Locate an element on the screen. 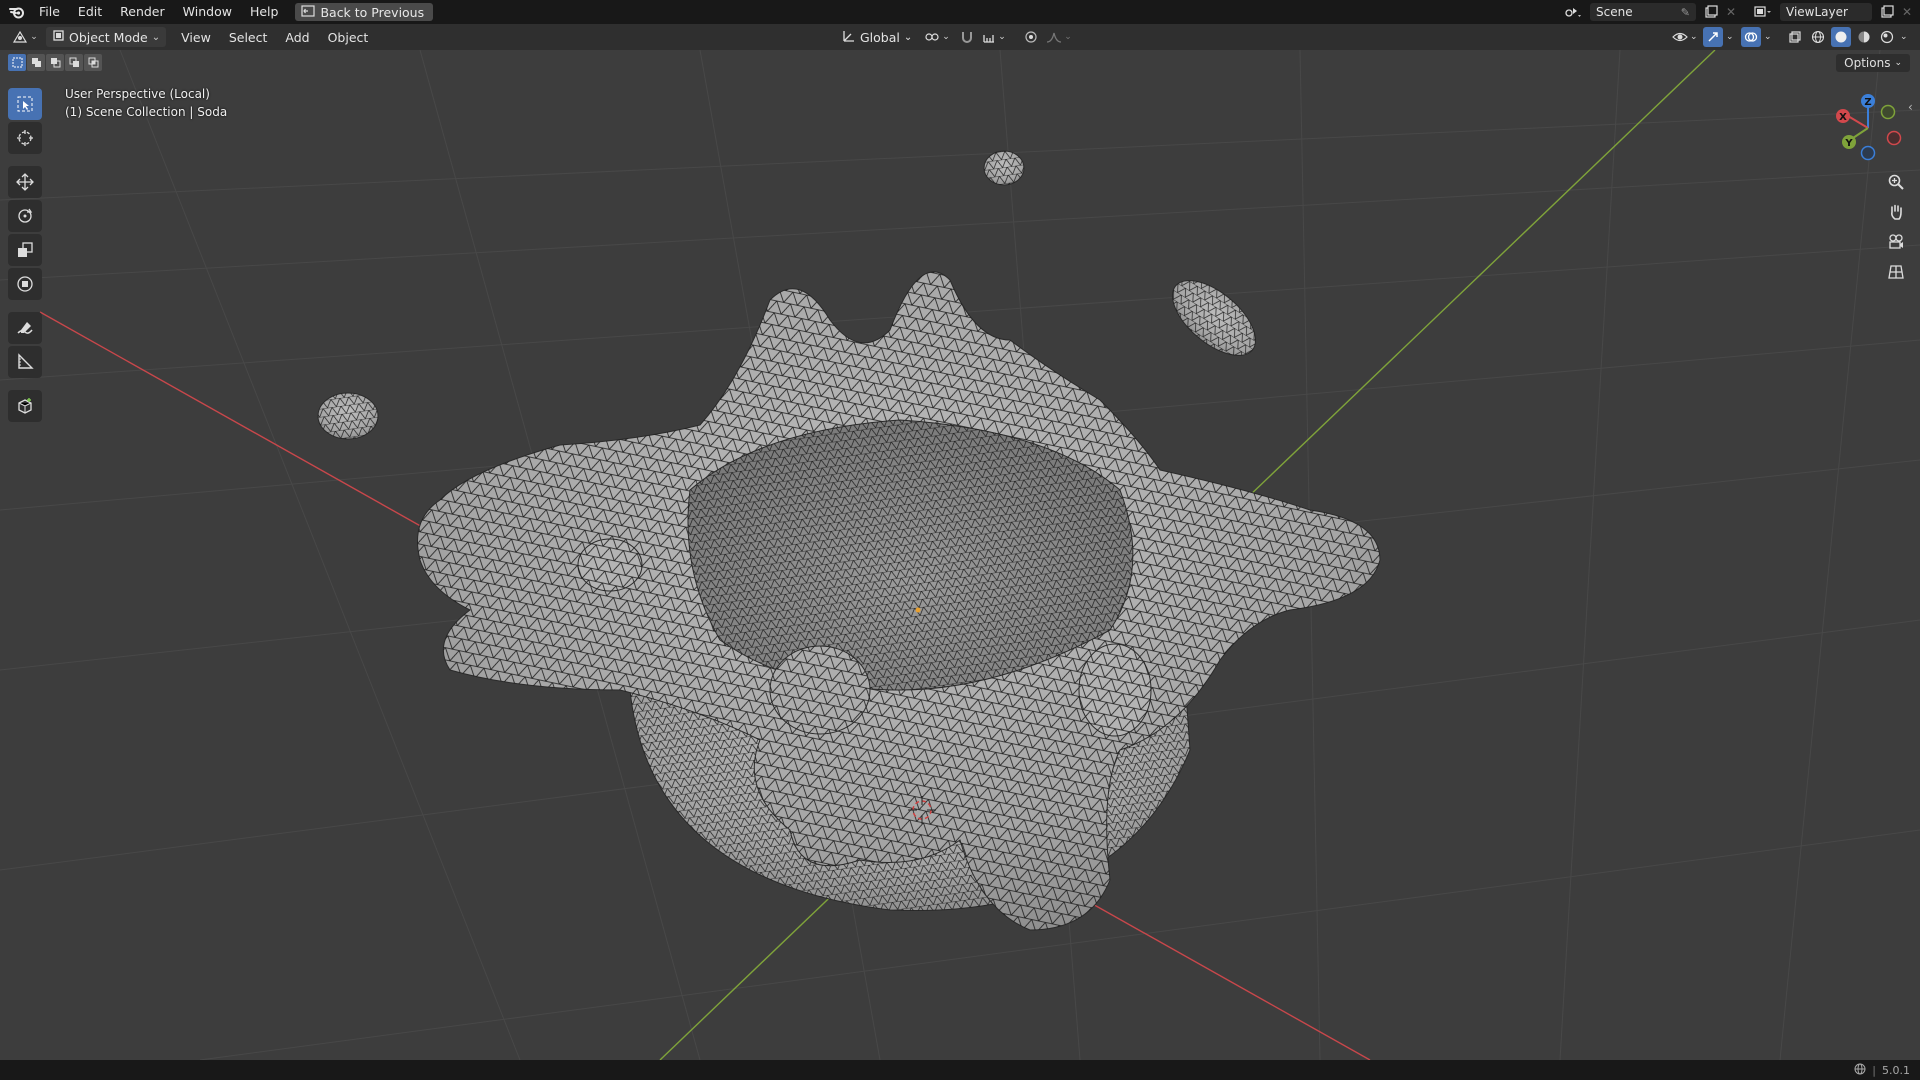 The image size is (1920, 1080). shading-dropdown-icon: ⌄ is located at coordinates (1906, 37).